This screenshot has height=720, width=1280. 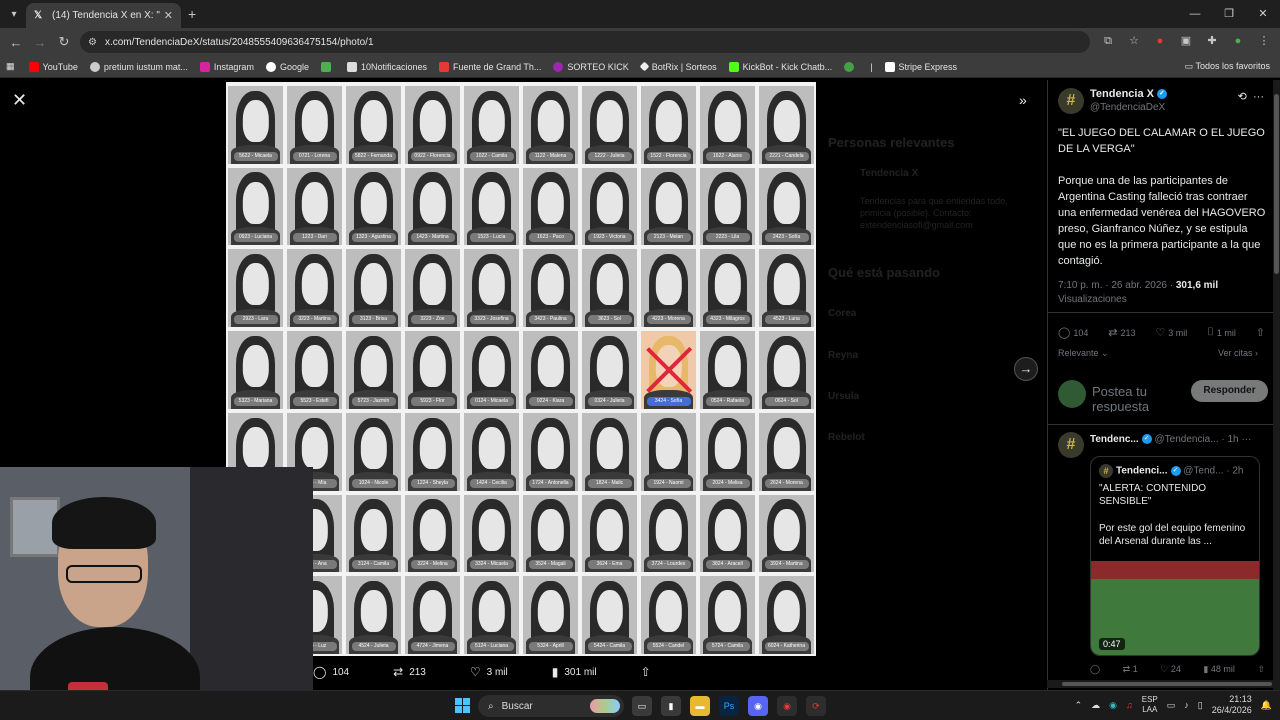 I want to click on repost-stat: ⇄ 1, so click(x=1130, y=669).